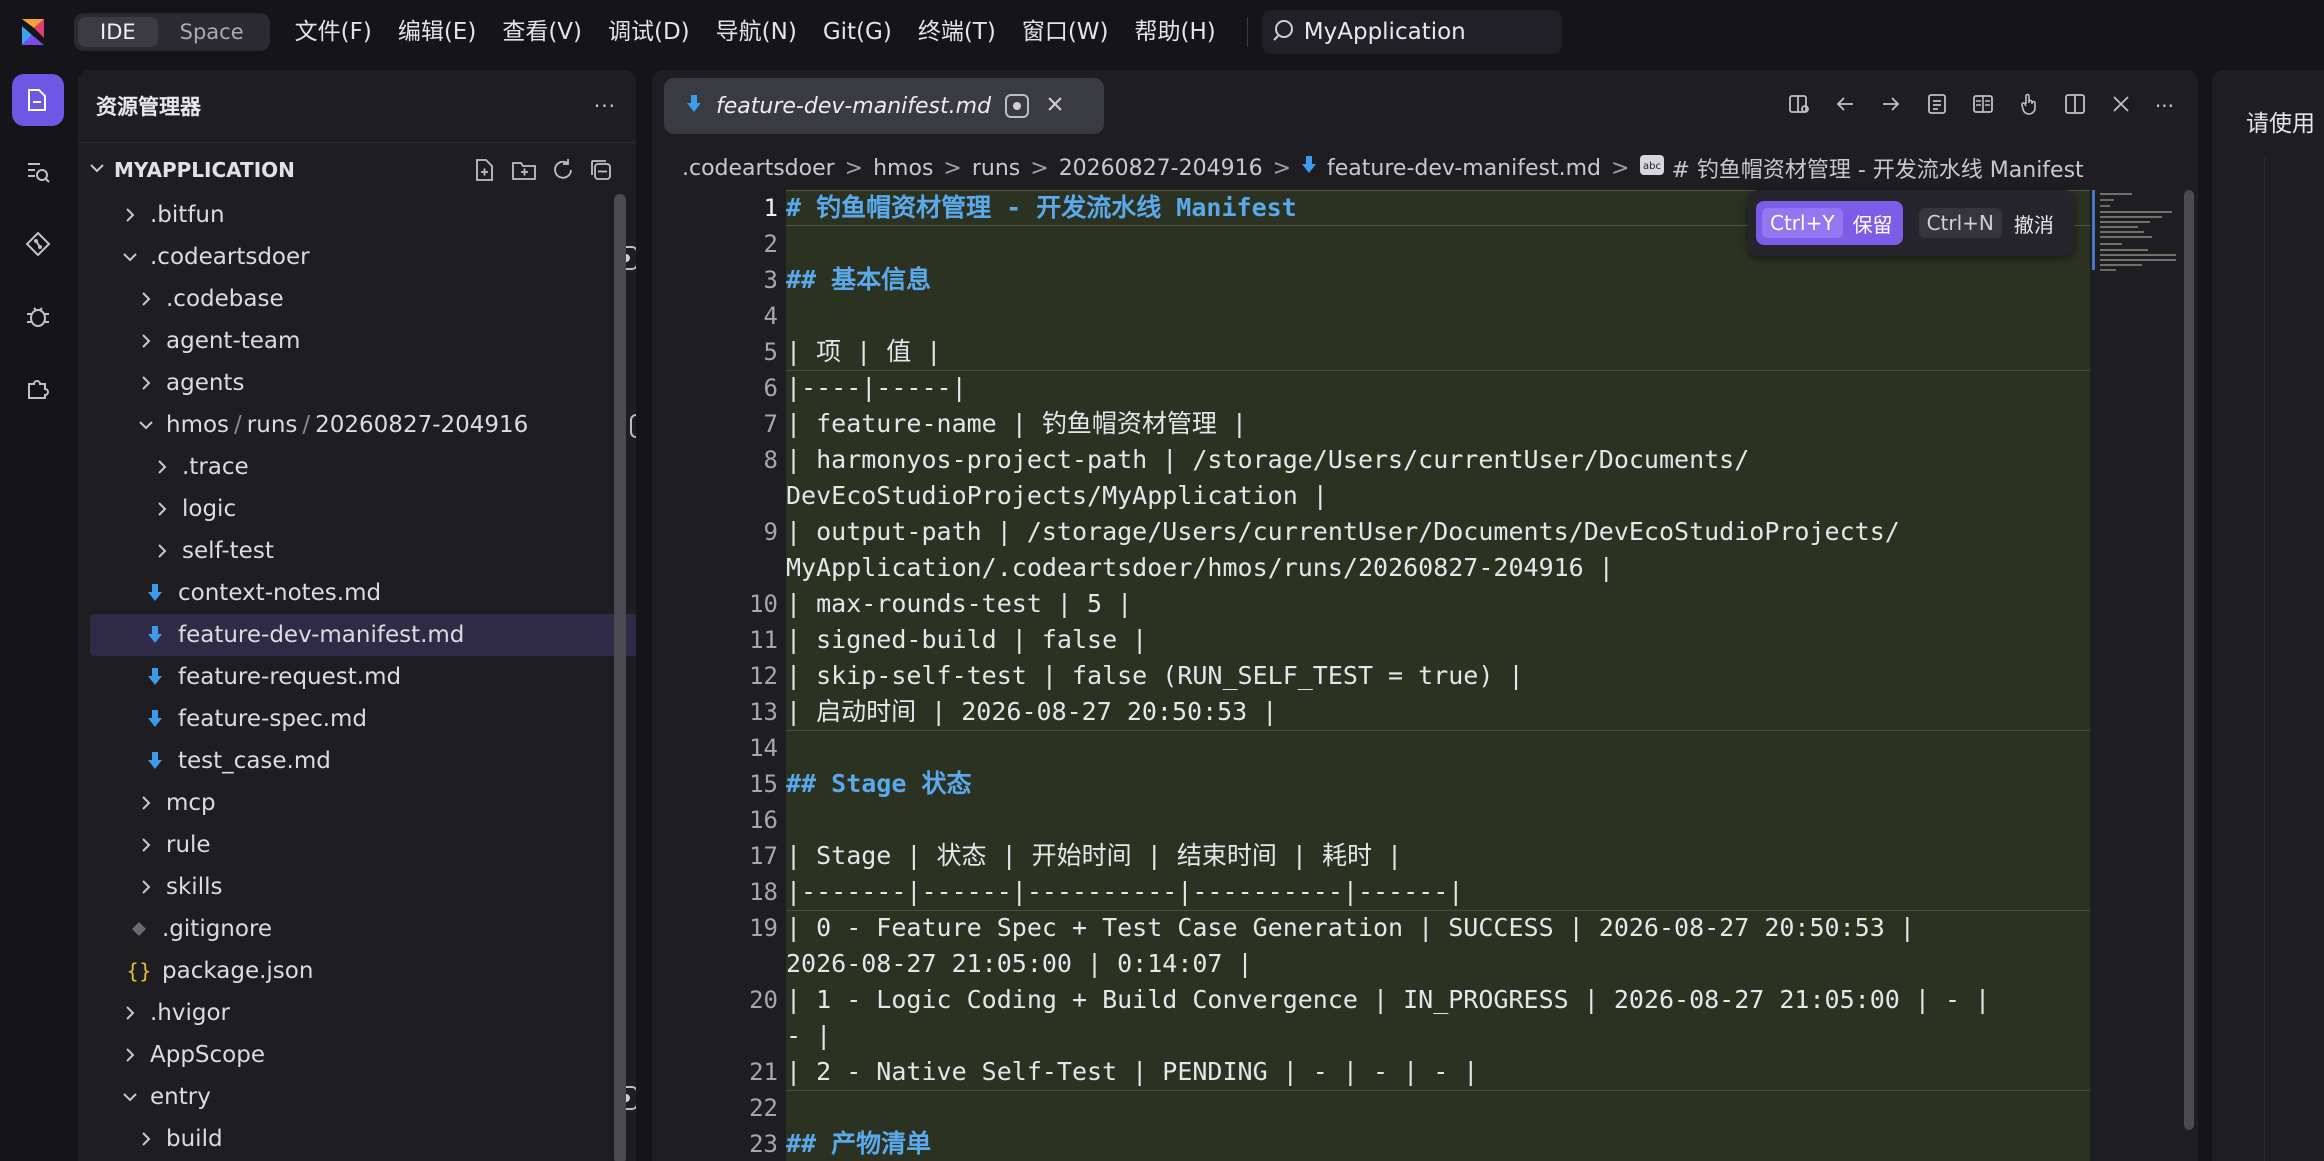 Image resolution: width=2324 pixels, height=1161 pixels. What do you see at coordinates (620, 677) in the screenshot?
I see `explorer-scrollbar` at bounding box center [620, 677].